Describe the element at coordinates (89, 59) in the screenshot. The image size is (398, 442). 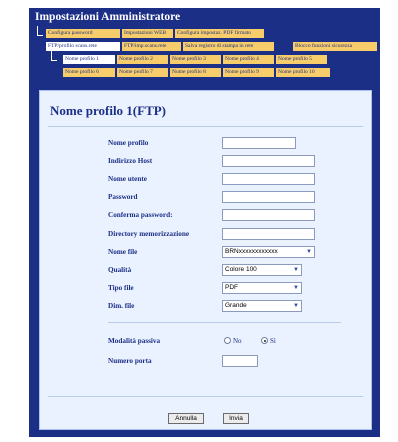
I see `tab-nome-profilo-1: Nome profilo 1` at that location.